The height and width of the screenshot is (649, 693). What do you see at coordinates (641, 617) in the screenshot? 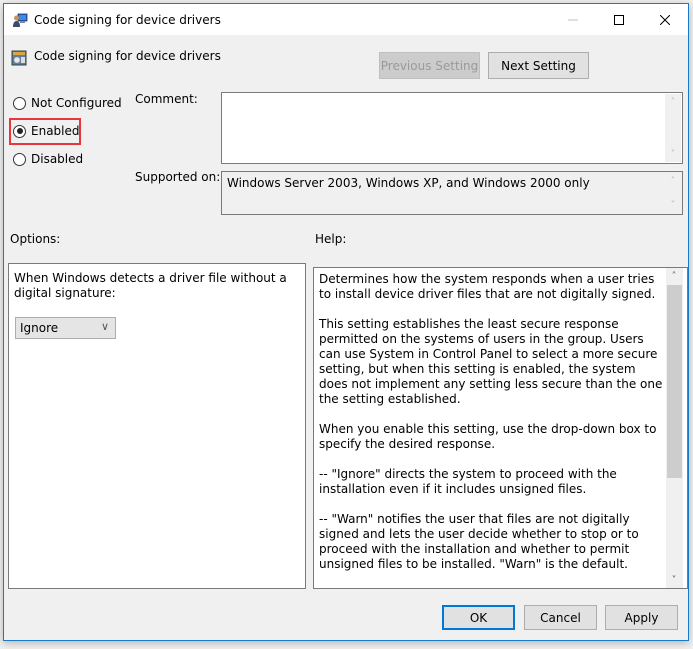
I see `apply-button: Apply` at bounding box center [641, 617].